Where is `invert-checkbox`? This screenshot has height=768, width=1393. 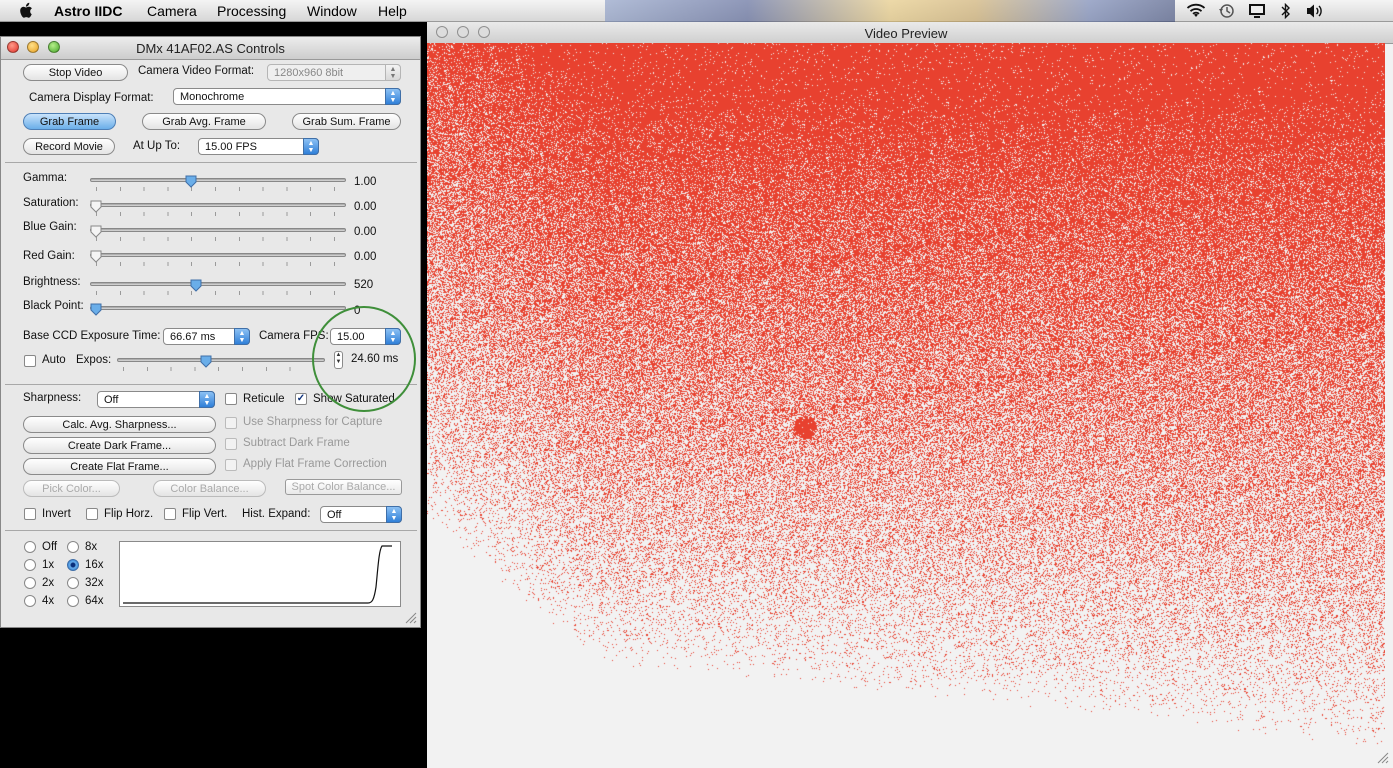
invert-checkbox is located at coordinates (30, 514).